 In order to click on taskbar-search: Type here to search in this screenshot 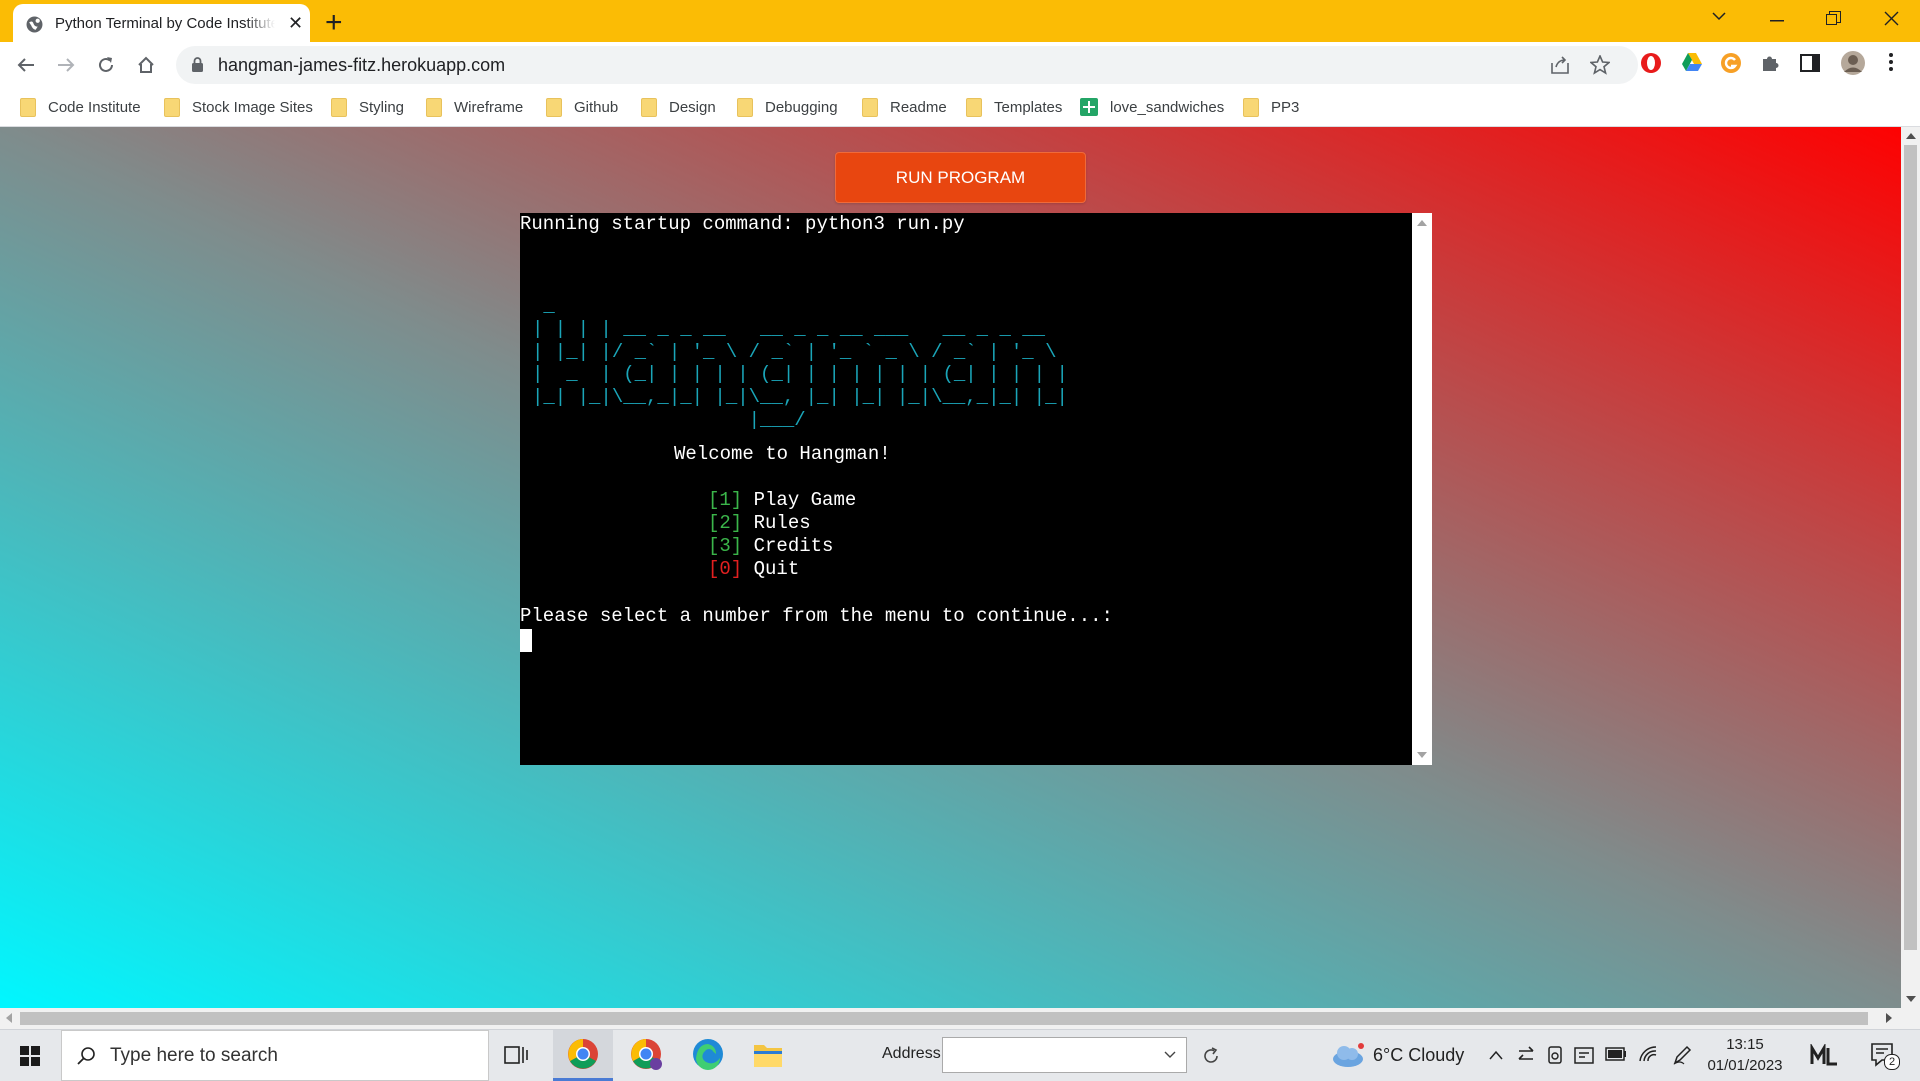, I will do `click(275, 1055)`.